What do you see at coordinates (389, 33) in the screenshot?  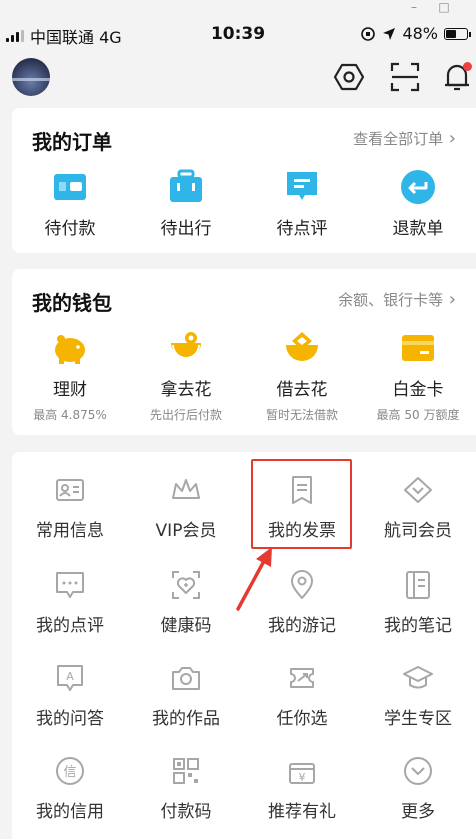 I see `location-arrow-icon` at bounding box center [389, 33].